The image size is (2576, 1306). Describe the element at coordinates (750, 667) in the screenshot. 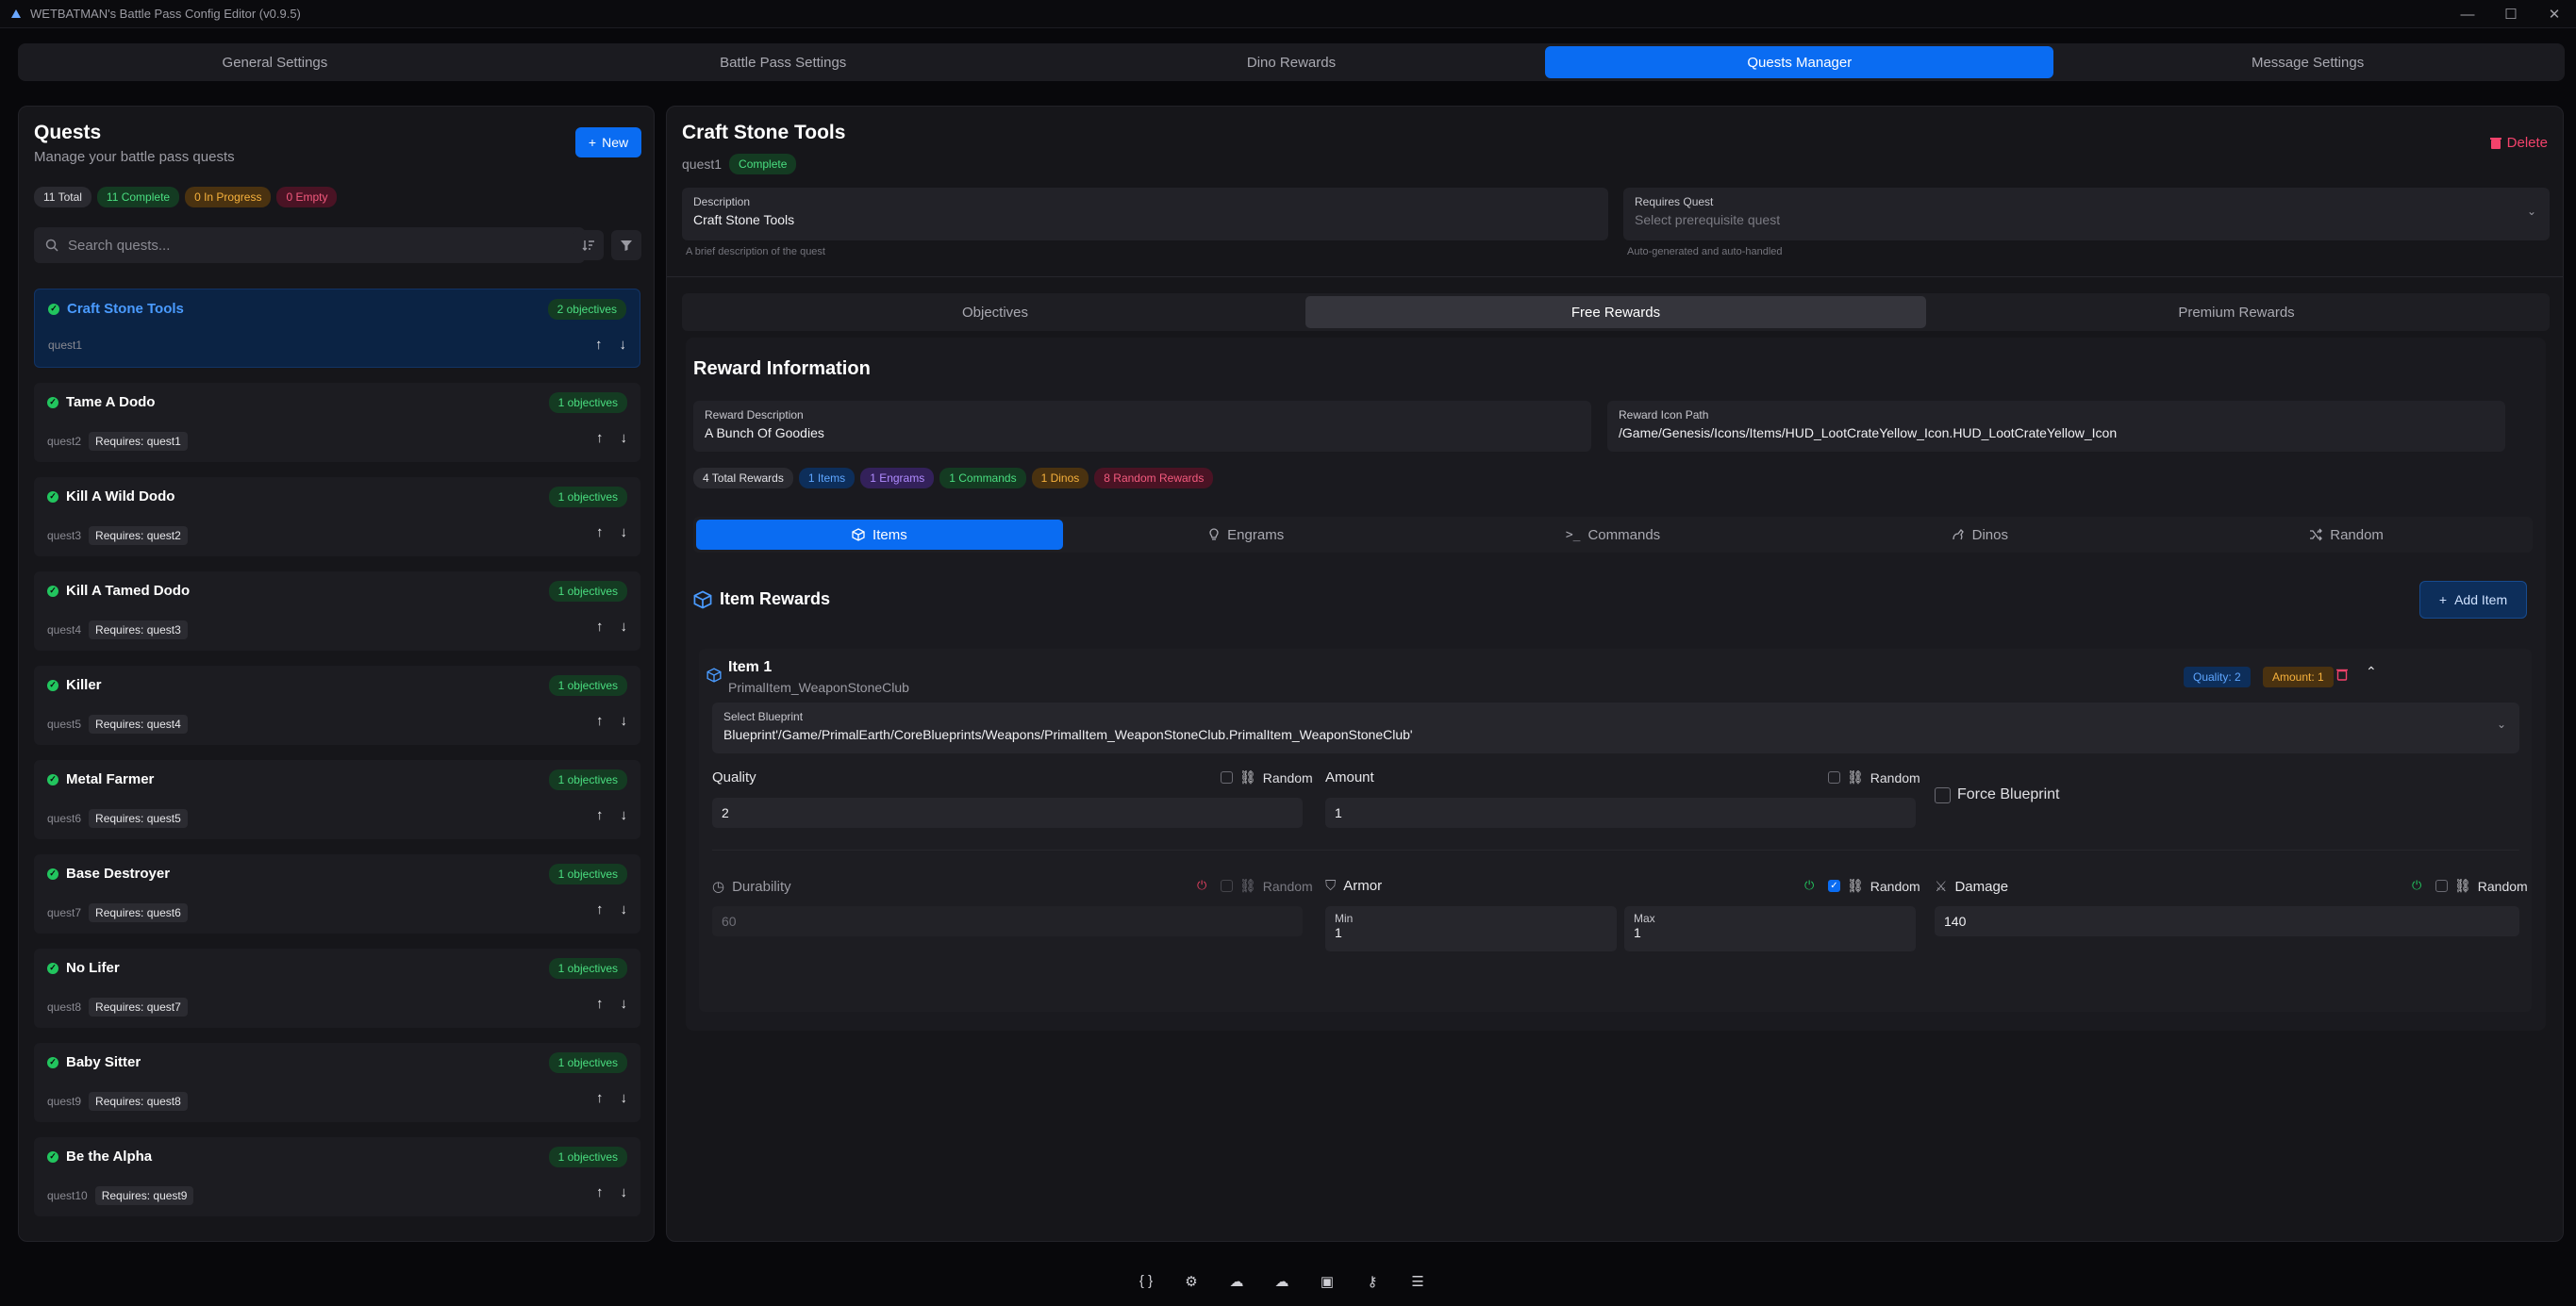

I see `item-title: Item 1` at that location.